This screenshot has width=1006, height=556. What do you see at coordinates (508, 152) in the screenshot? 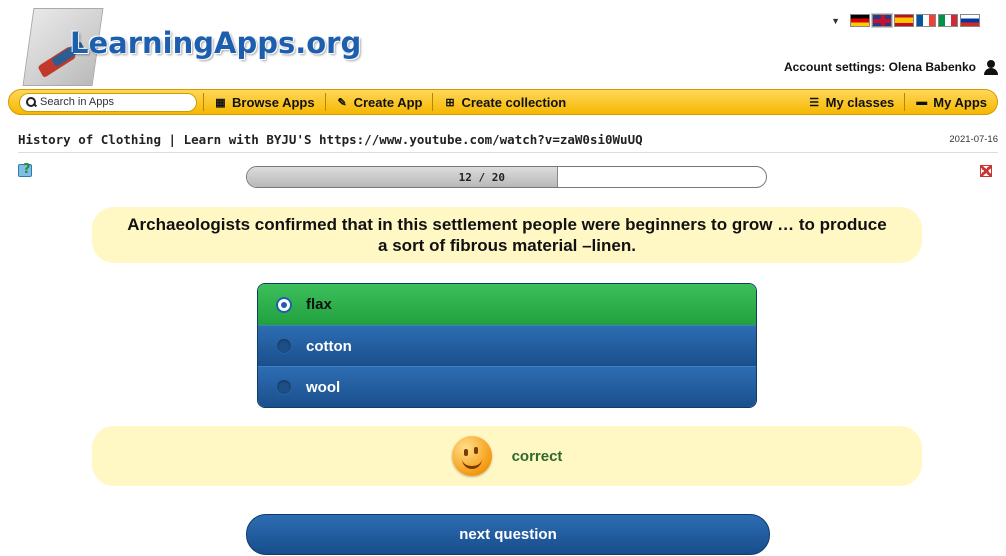
I see `title-divider` at bounding box center [508, 152].